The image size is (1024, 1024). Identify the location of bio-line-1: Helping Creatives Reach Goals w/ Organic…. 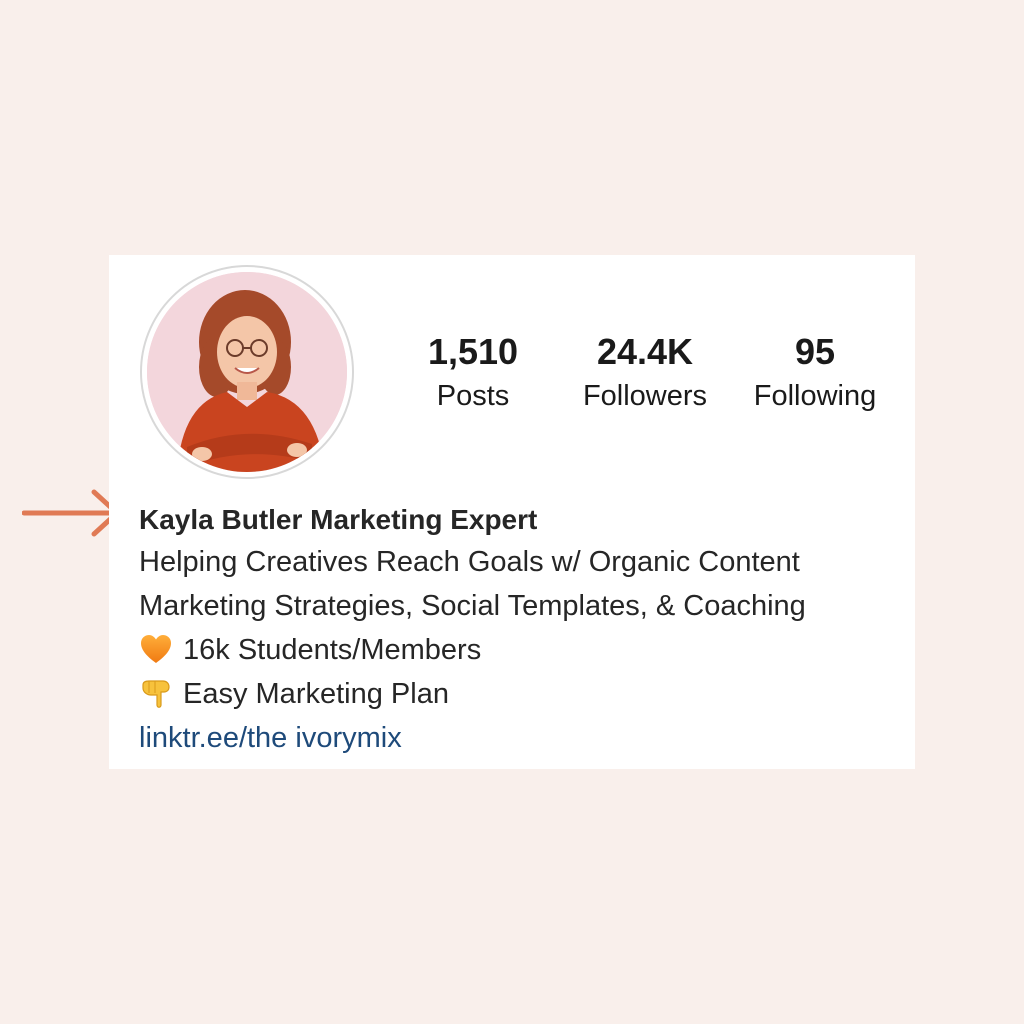
(469, 561).